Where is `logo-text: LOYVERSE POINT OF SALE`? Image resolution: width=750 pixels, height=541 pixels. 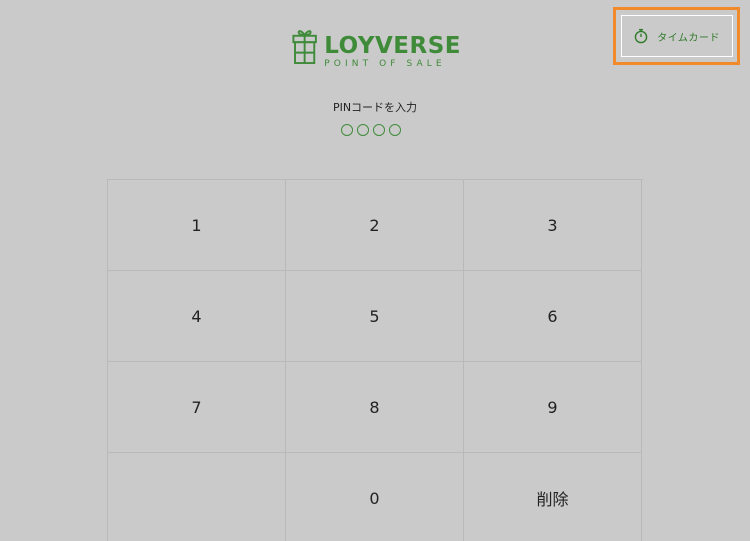
logo-text: LOYVERSE POINT OF SALE is located at coordinates (392, 46).